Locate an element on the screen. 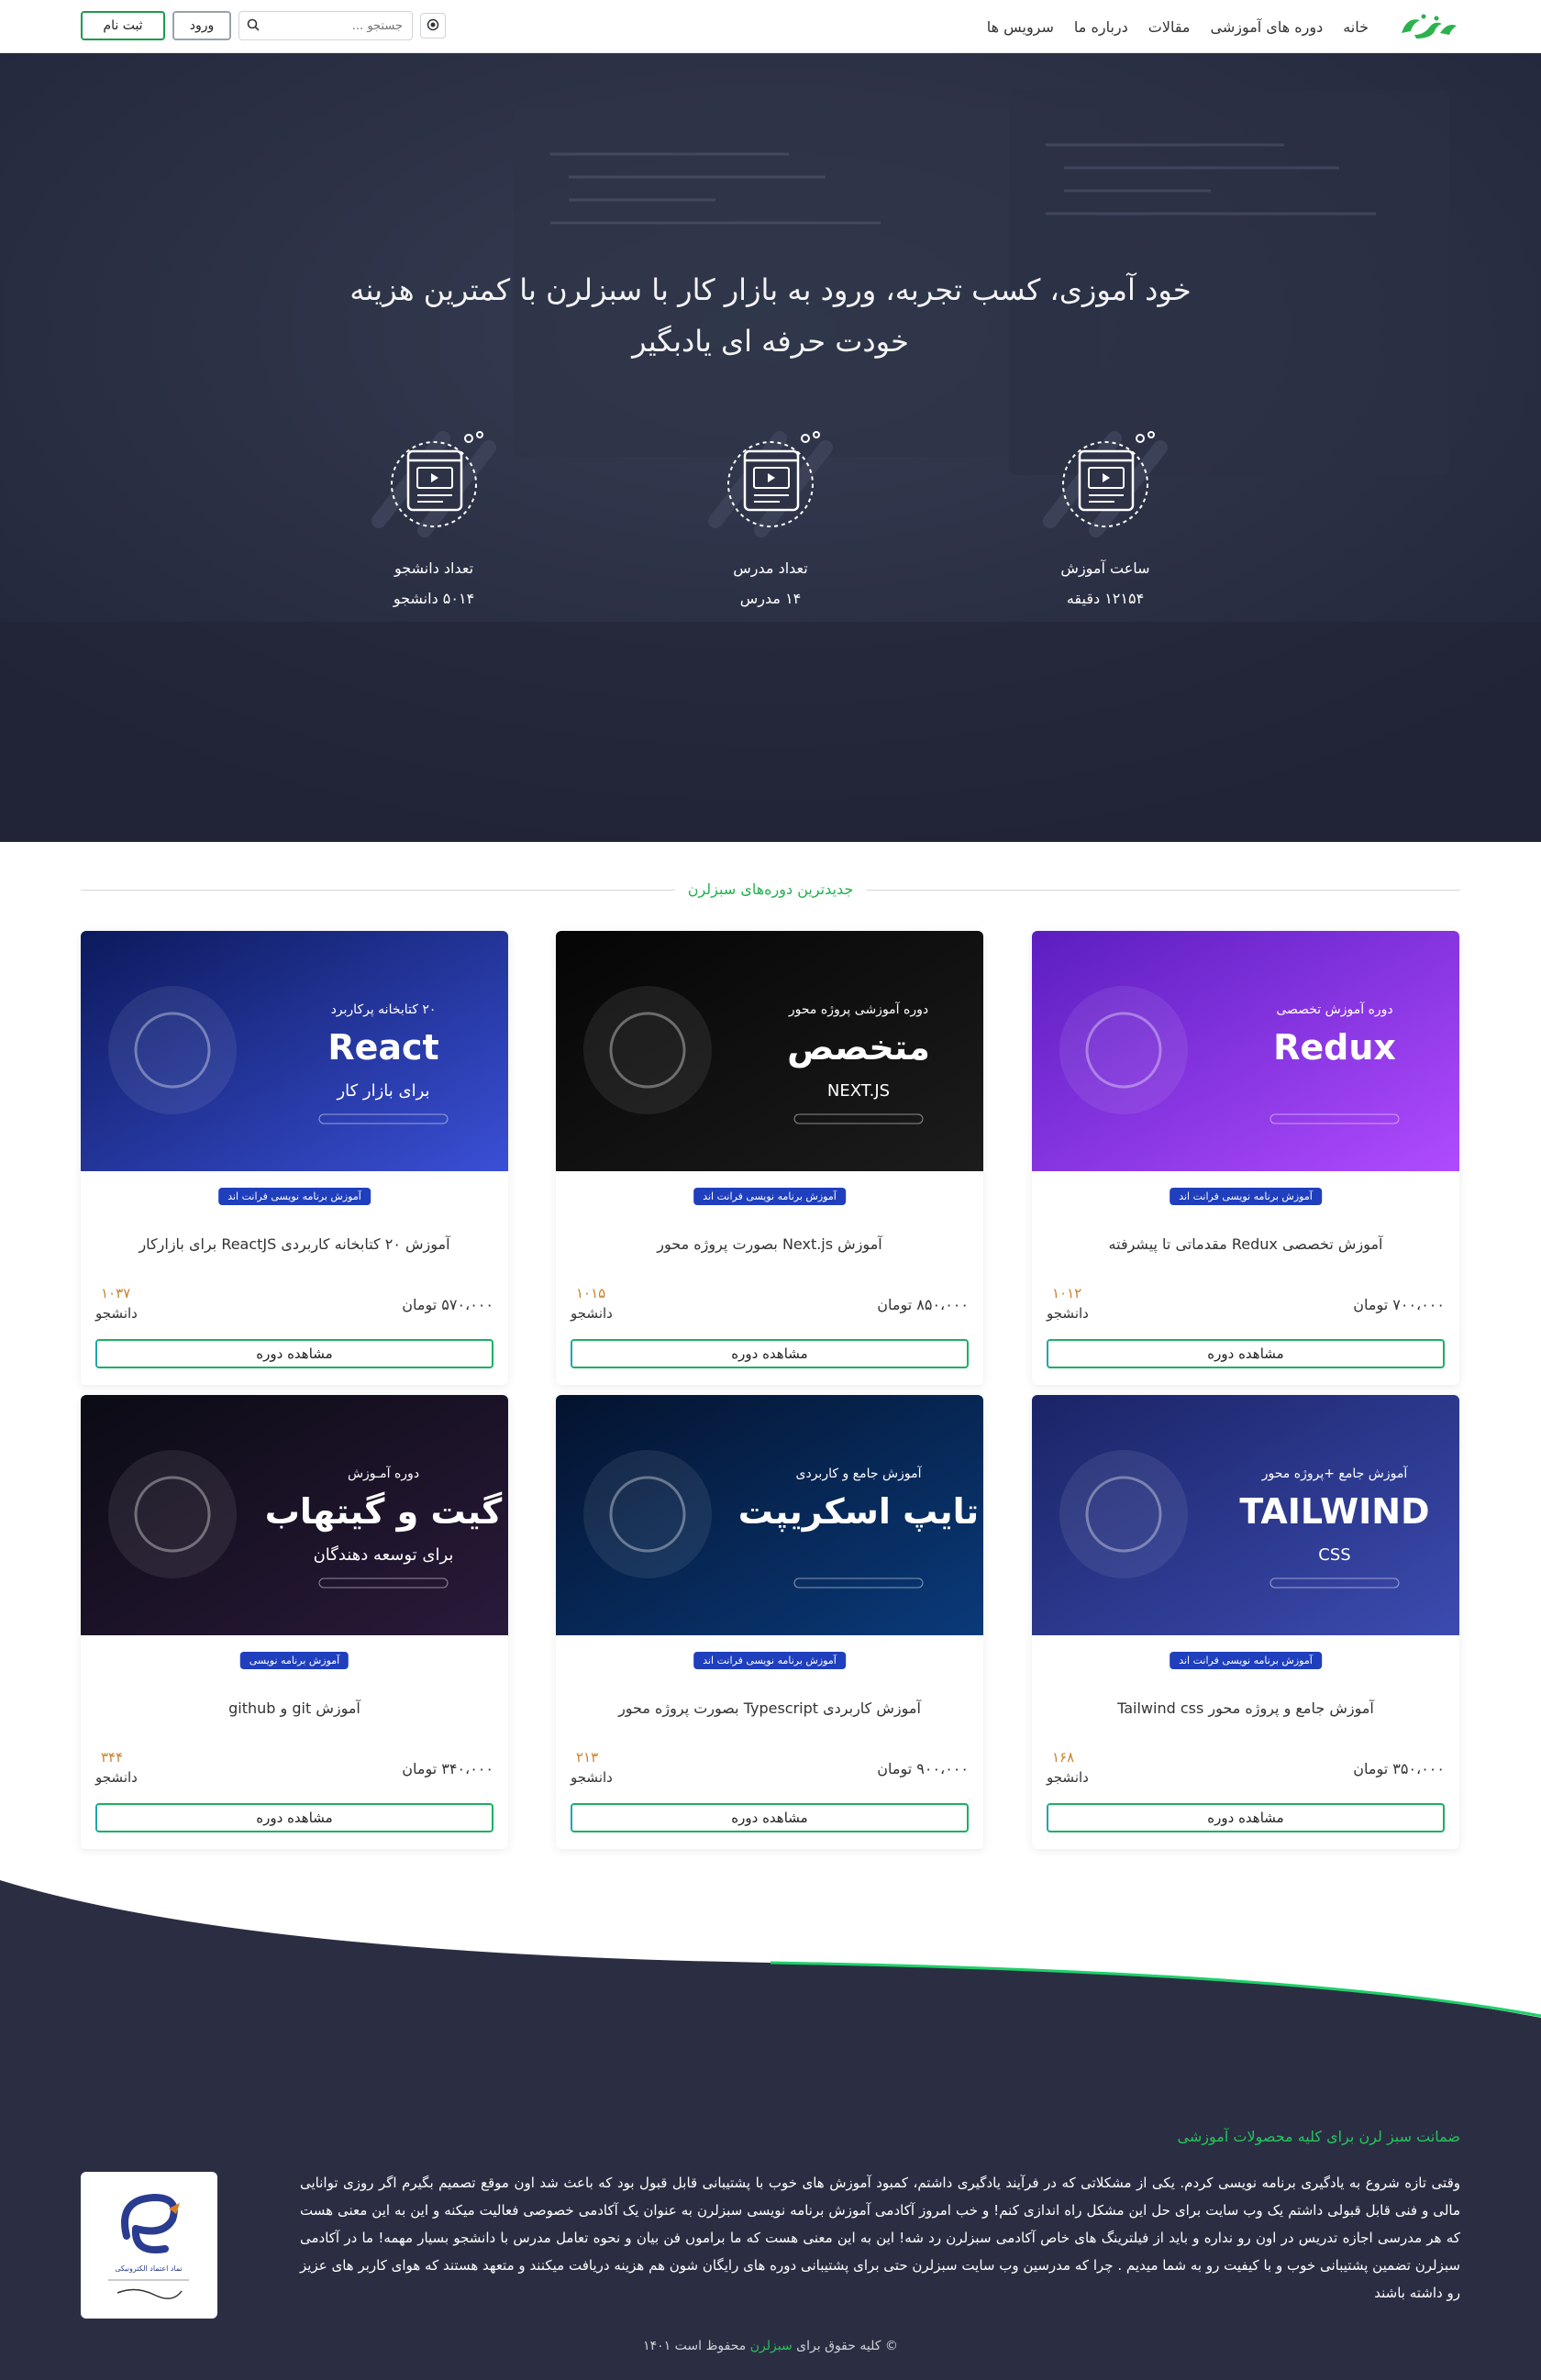 The height and width of the screenshot is (2380, 1541). footer-heading: ضمانت سبز لرن برای کلیه محصولات آموزشی is located at coordinates (1318, 2136).